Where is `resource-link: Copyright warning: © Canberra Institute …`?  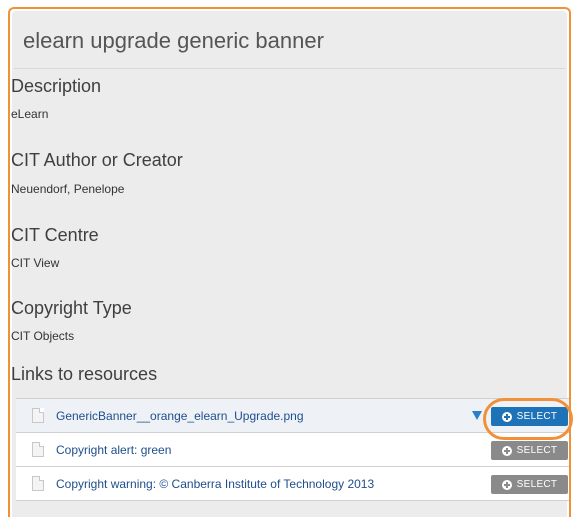 resource-link: Copyright warning: © Canberra Institute … is located at coordinates (215, 484).